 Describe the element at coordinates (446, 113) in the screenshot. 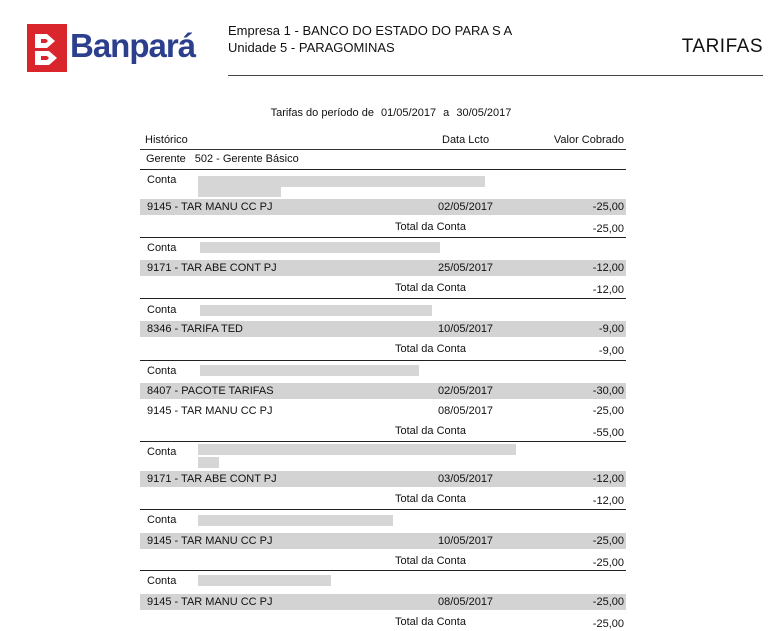

I see `period-connector: a` at that location.